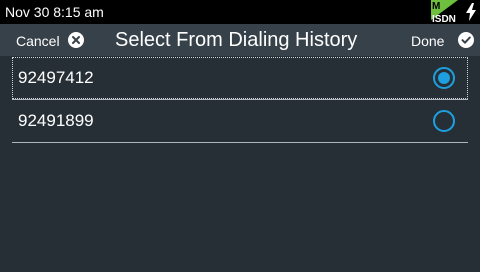  What do you see at coordinates (54, 12) in the screenshot?
I see `status-datetime: Nov 30 8:15 am` at bounding box center [54, 12].